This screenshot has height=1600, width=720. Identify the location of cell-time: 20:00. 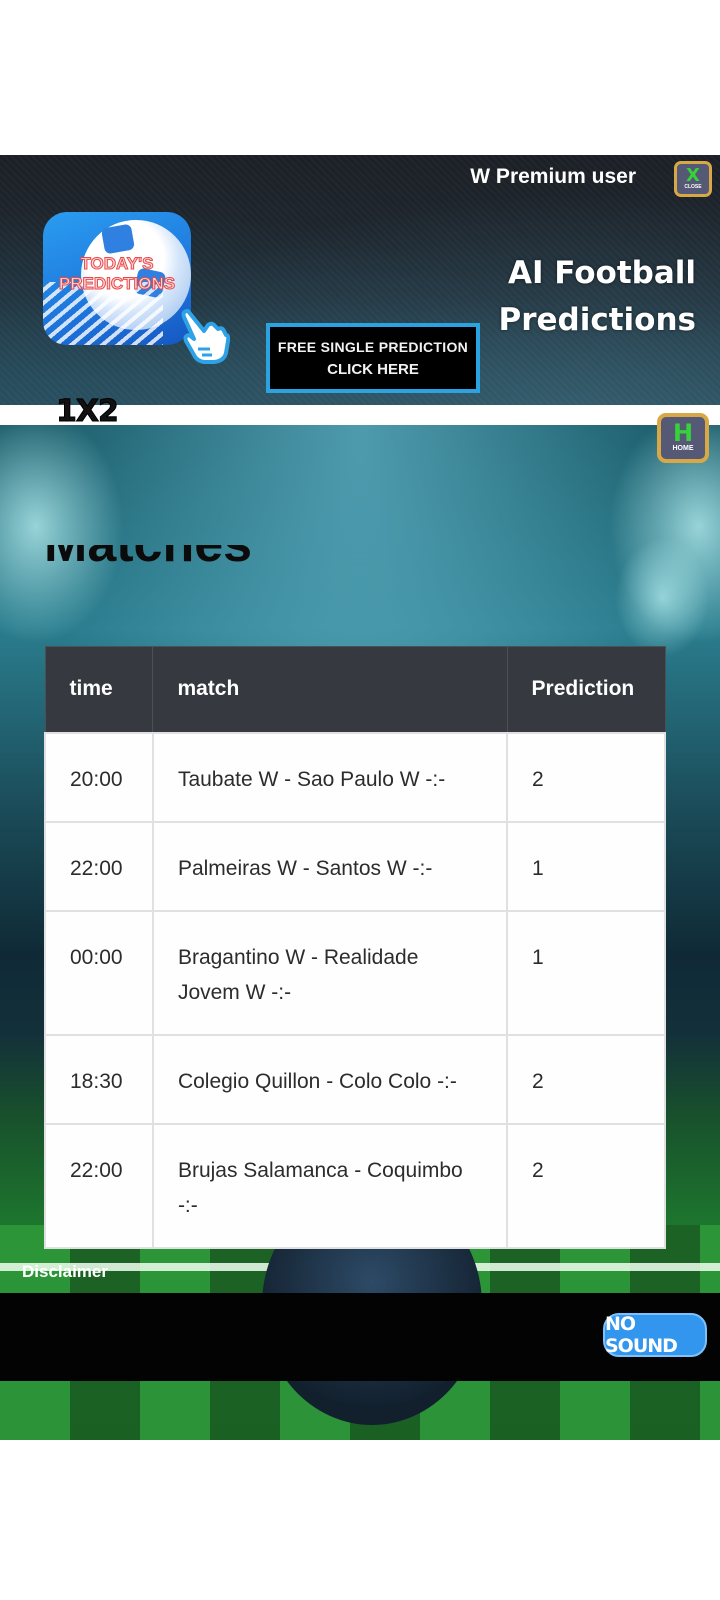
(99, 777).